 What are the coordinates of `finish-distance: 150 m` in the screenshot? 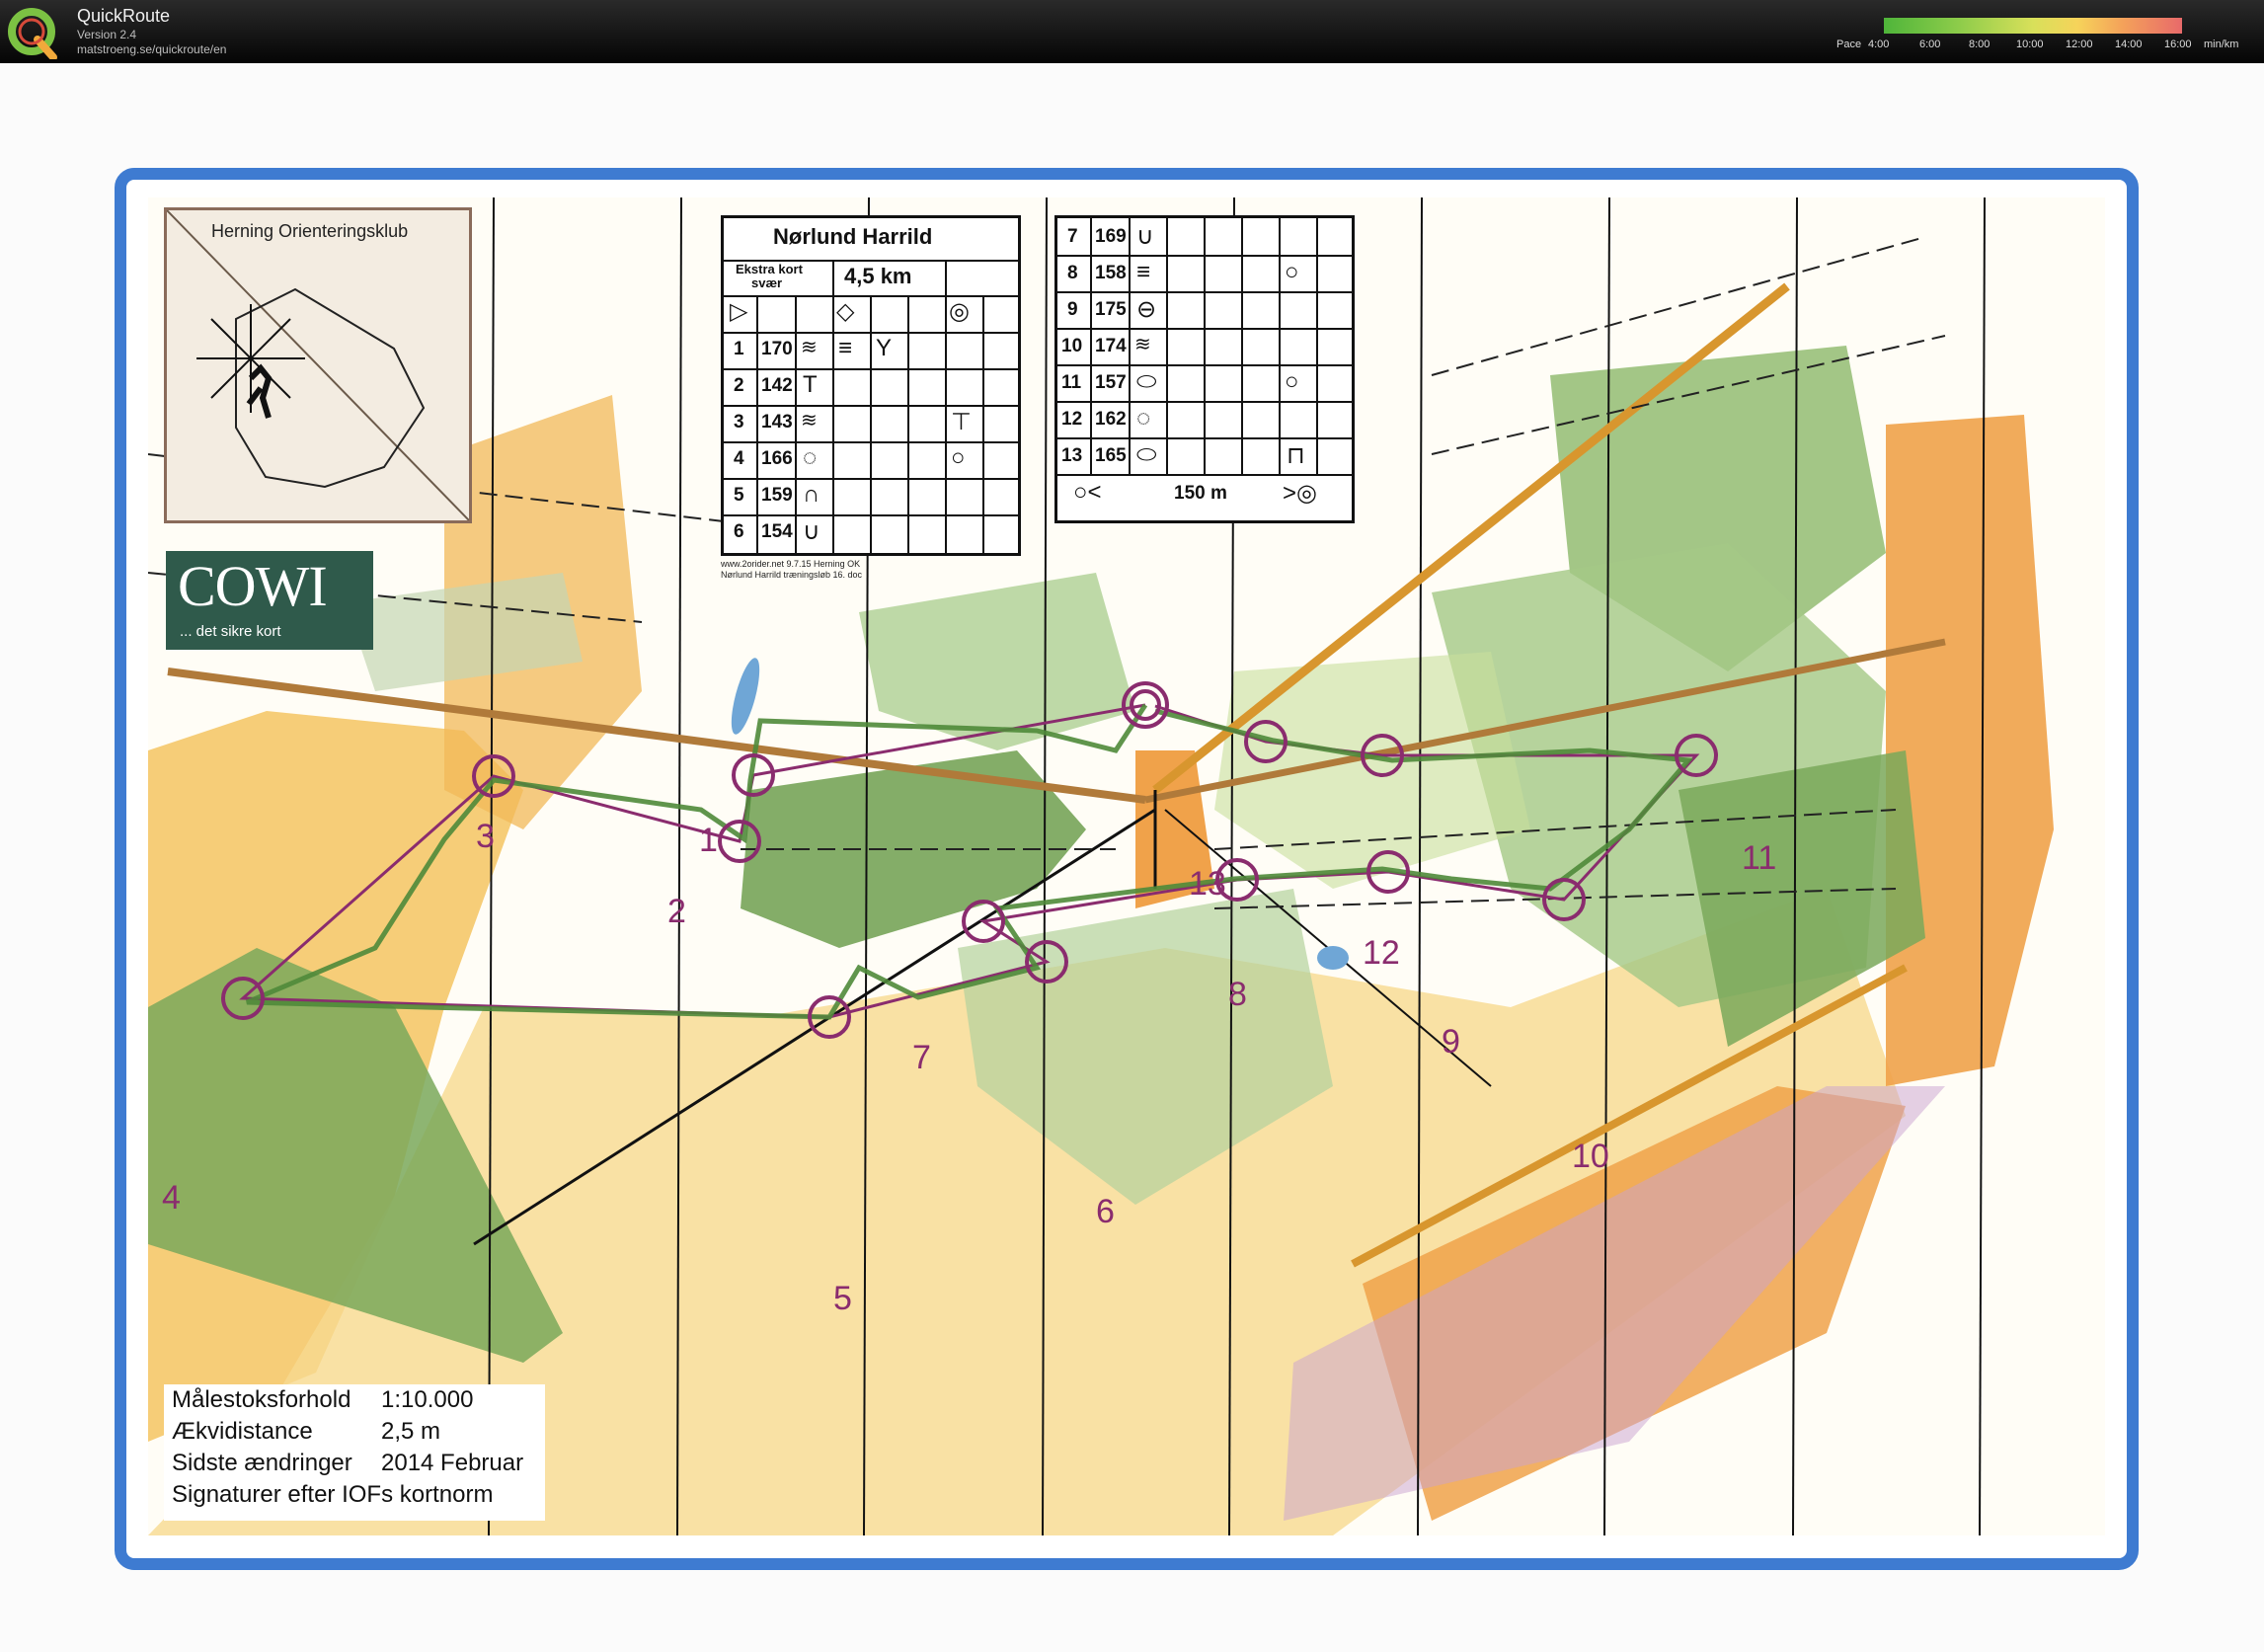 It's located at (1200, 493).